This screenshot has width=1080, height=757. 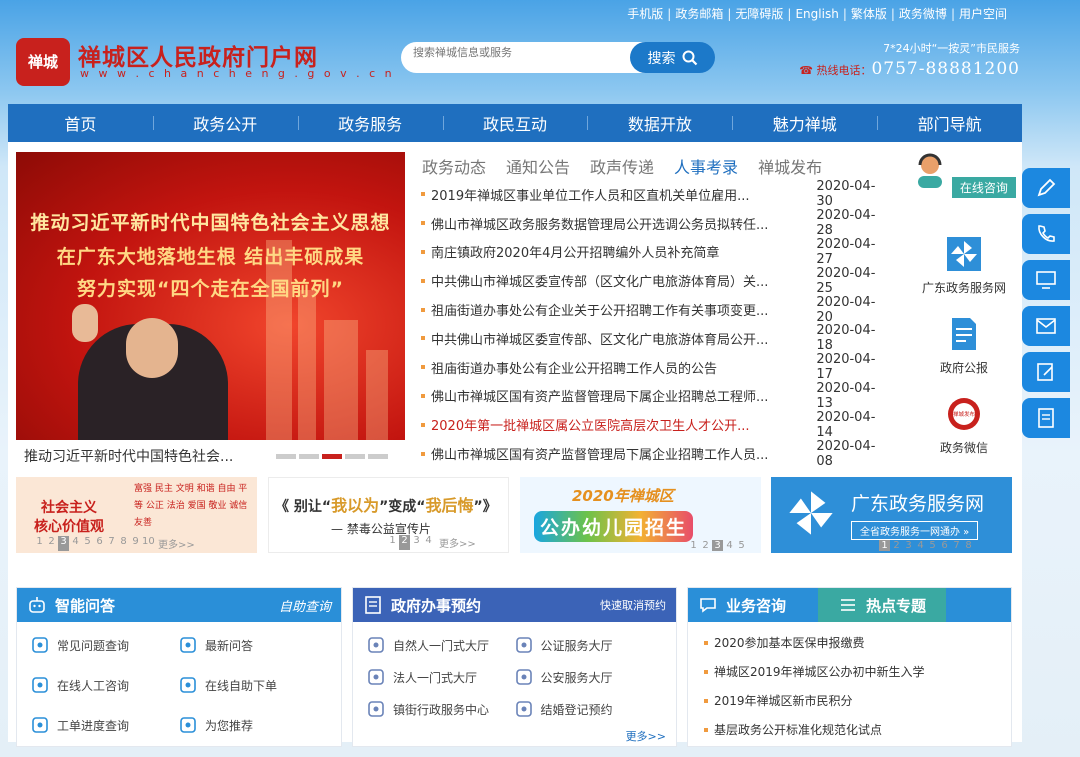 What do you see at coordinates (589, 645) in the screenshot?
I see `appointment-item: 公证服务大厅` at bounding box center [589, 645].